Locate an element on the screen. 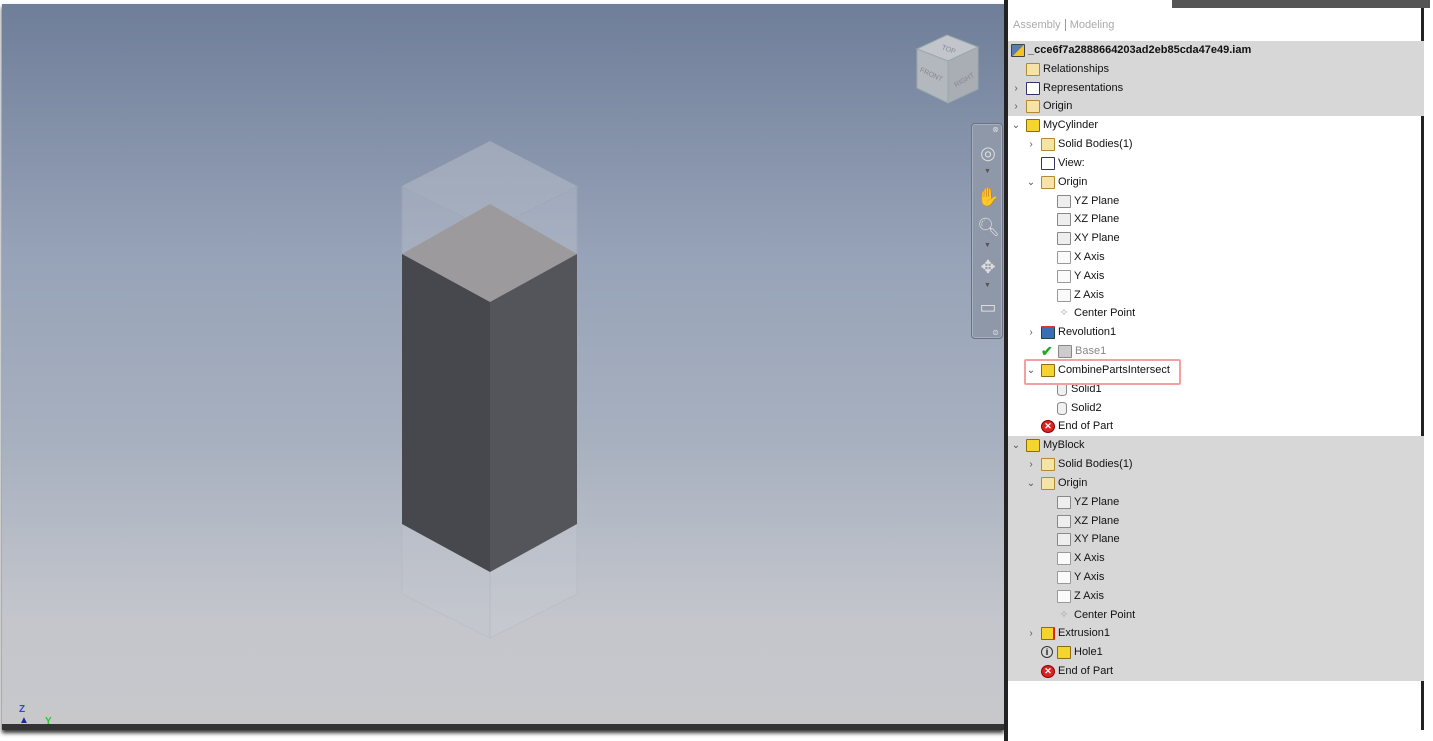 The width and height of the screenshot is (1433, 741). zoom-icon: 🔍︎ is located at coordinates (988, 227).